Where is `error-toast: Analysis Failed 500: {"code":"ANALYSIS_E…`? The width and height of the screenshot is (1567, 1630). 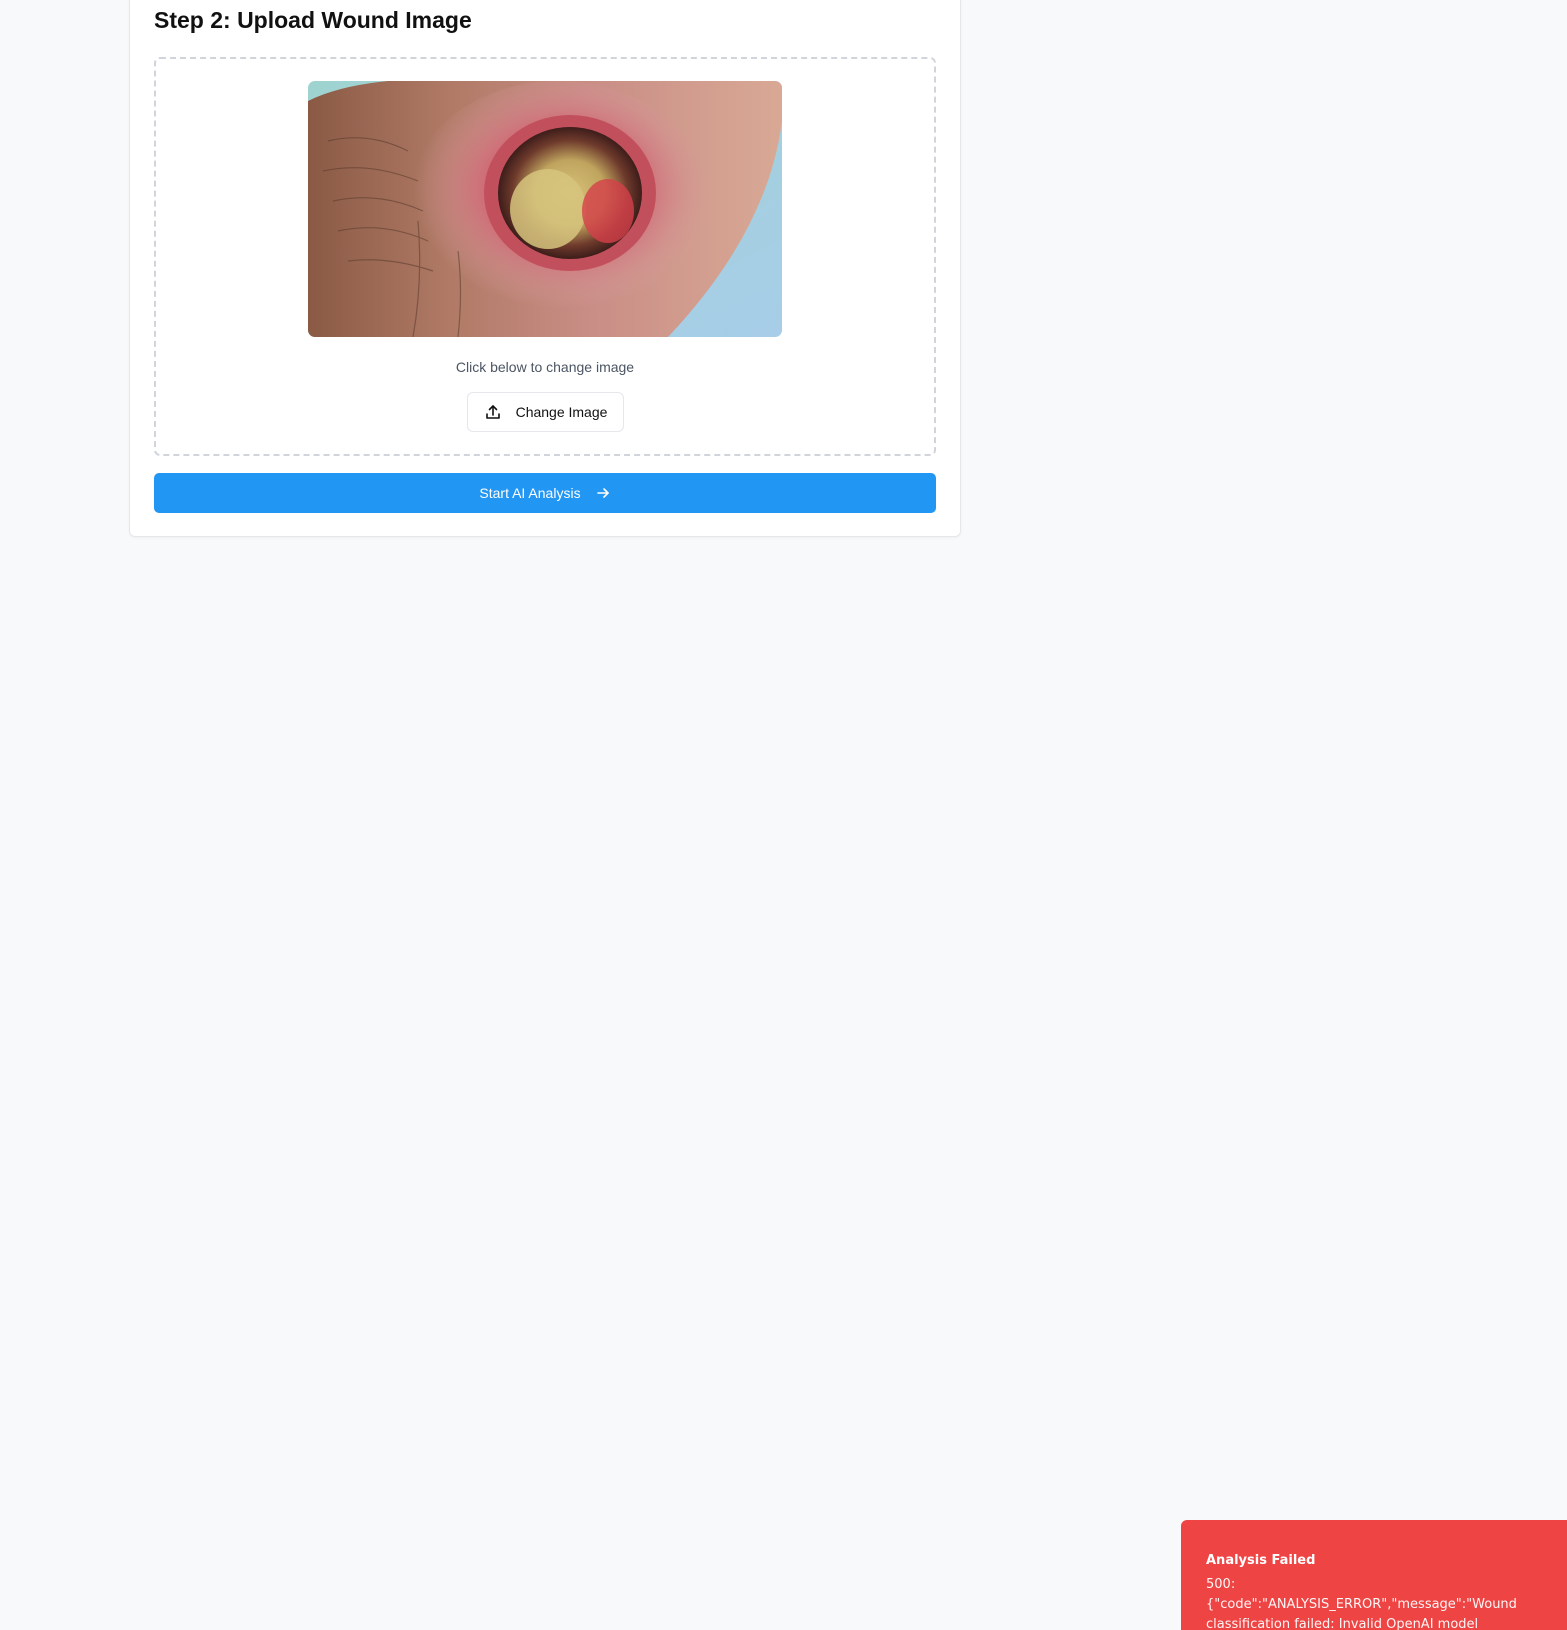 error-toast: Analysis Failed 500: {"code":"ANALYSIS_E… is located at coordinates (1374, 1575).